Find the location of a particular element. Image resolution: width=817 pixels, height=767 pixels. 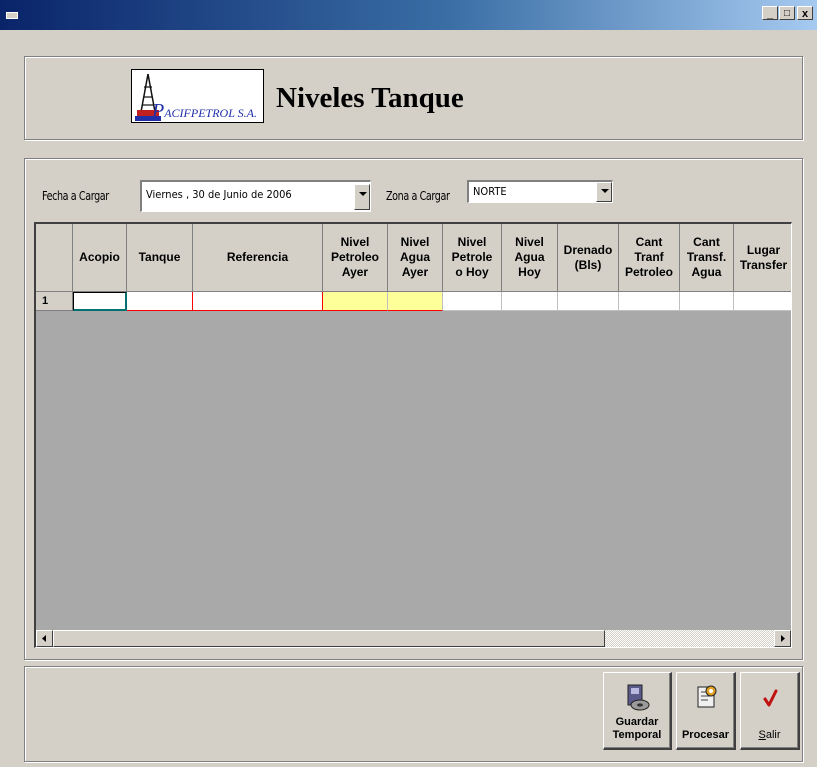

column-header-lugar-transfer: Lugar Transfer is located at coordinates (762, 258).